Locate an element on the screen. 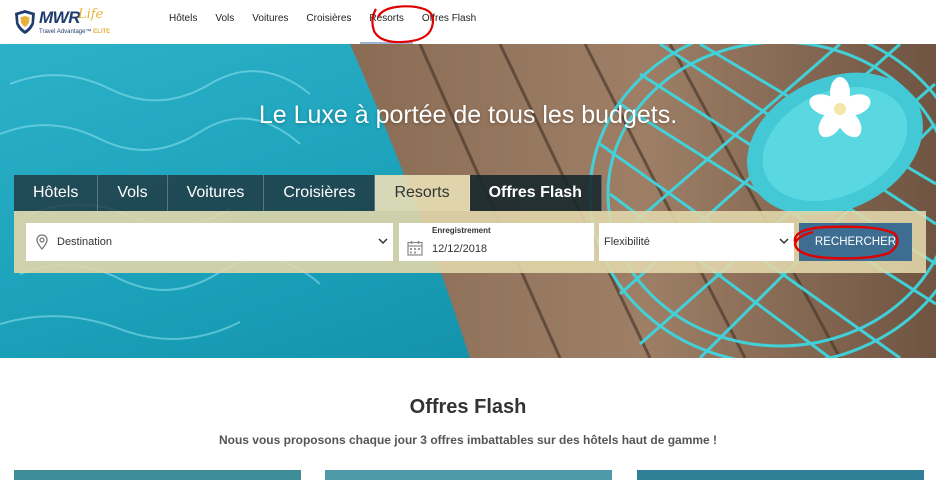  site-logo: MWR Life Travel Advantage™ ELITE is located at coordinates (62, 23).